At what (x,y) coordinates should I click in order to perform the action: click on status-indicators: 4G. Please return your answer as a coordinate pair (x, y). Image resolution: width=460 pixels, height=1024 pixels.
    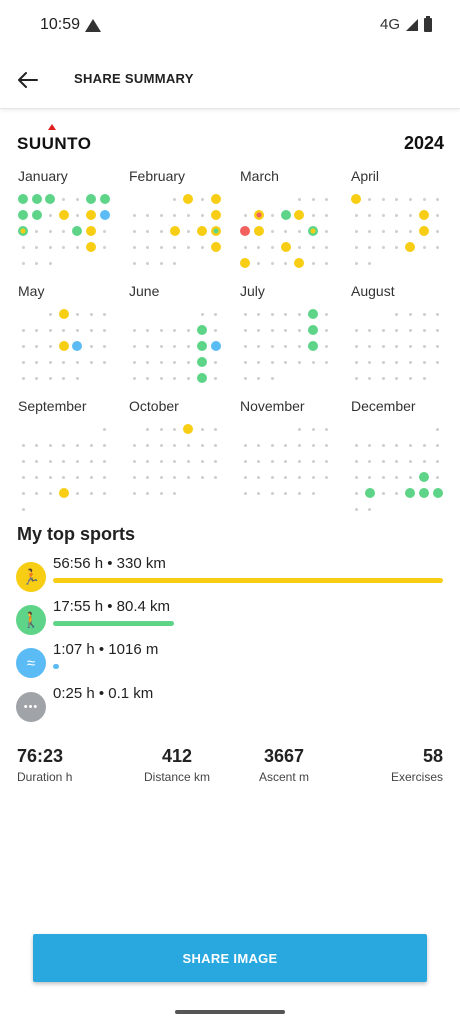
    Looking at the image, I should click on (406, 24).